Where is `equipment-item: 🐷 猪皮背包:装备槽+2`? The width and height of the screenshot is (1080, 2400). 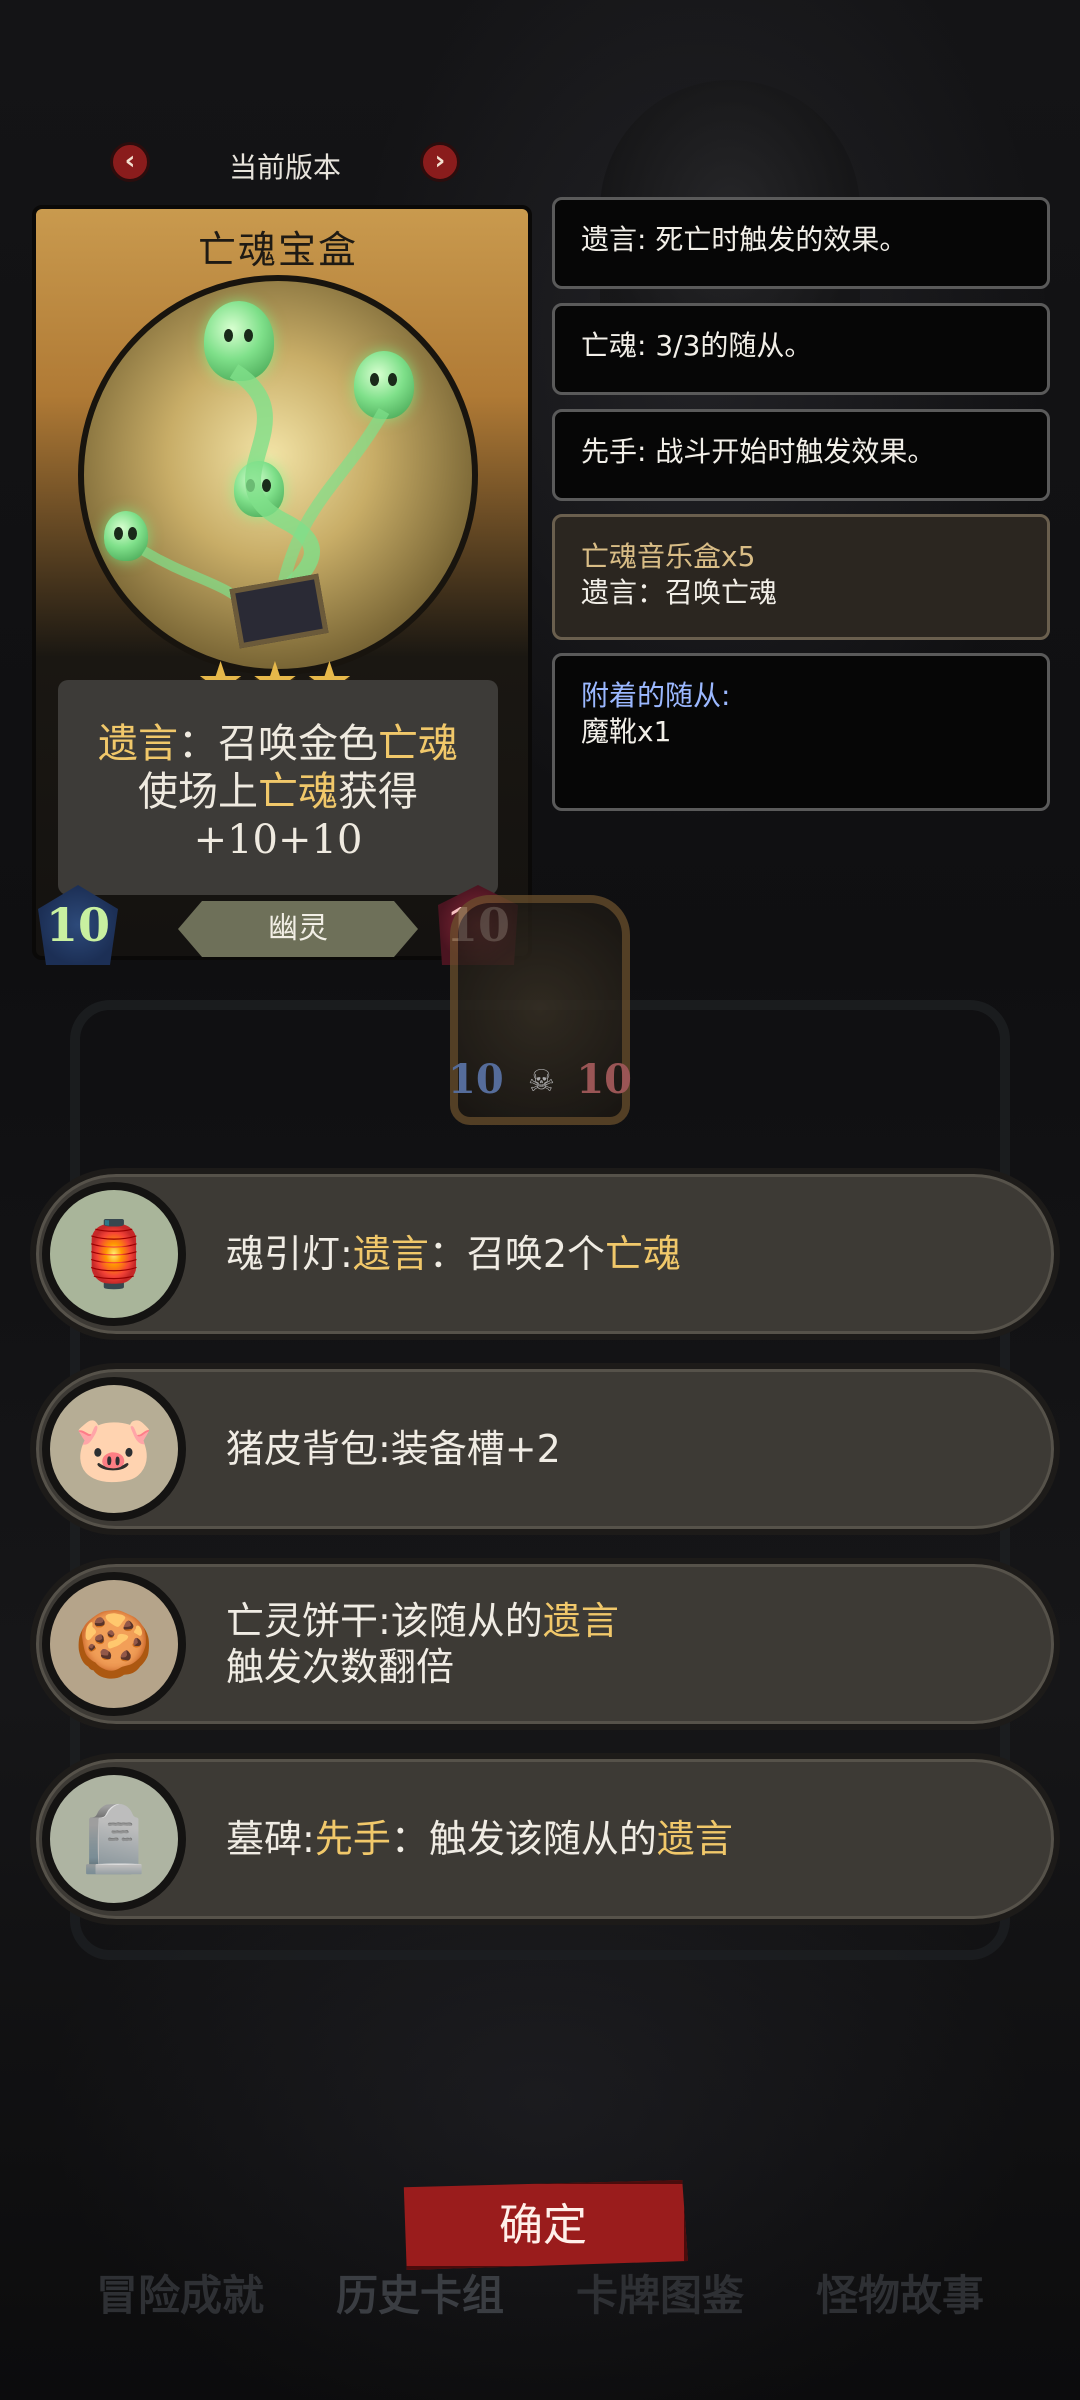 equipment-item: 🐷 猪皮背包:装备槽+2 is located at coordinates (545, 1449).